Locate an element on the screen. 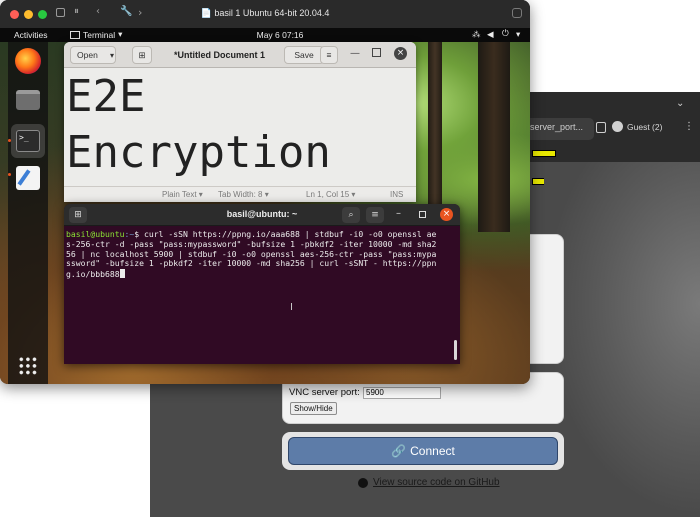 The height and width of the screenshot is (517, 700). new-tab-button: ⊞ is located at coordinates (142, 55).